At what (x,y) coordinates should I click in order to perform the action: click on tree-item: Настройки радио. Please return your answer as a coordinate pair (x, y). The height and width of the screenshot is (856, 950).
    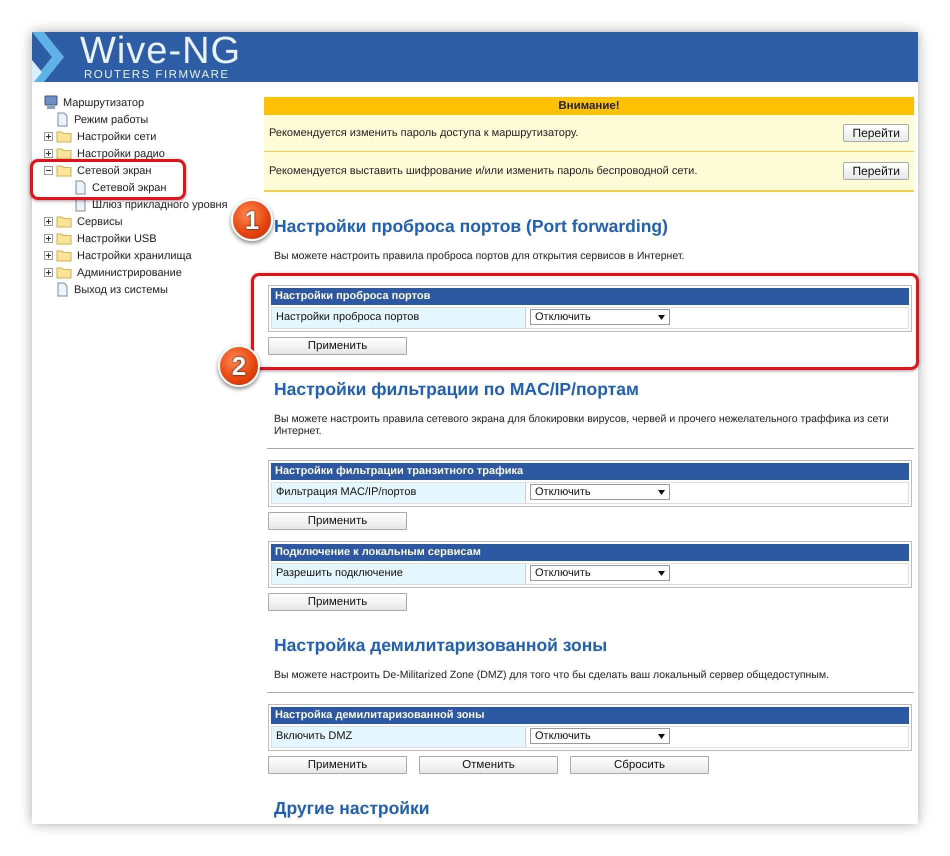
    Looking at the image, I should click on (121, 154).